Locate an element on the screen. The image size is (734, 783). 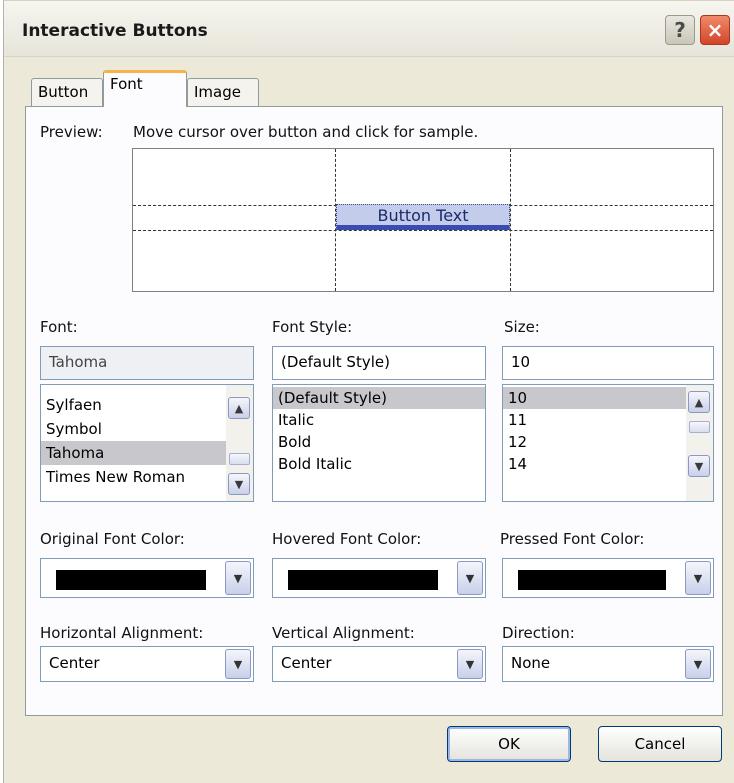
direction-label: Direction: is located at coordinates (538, 633).